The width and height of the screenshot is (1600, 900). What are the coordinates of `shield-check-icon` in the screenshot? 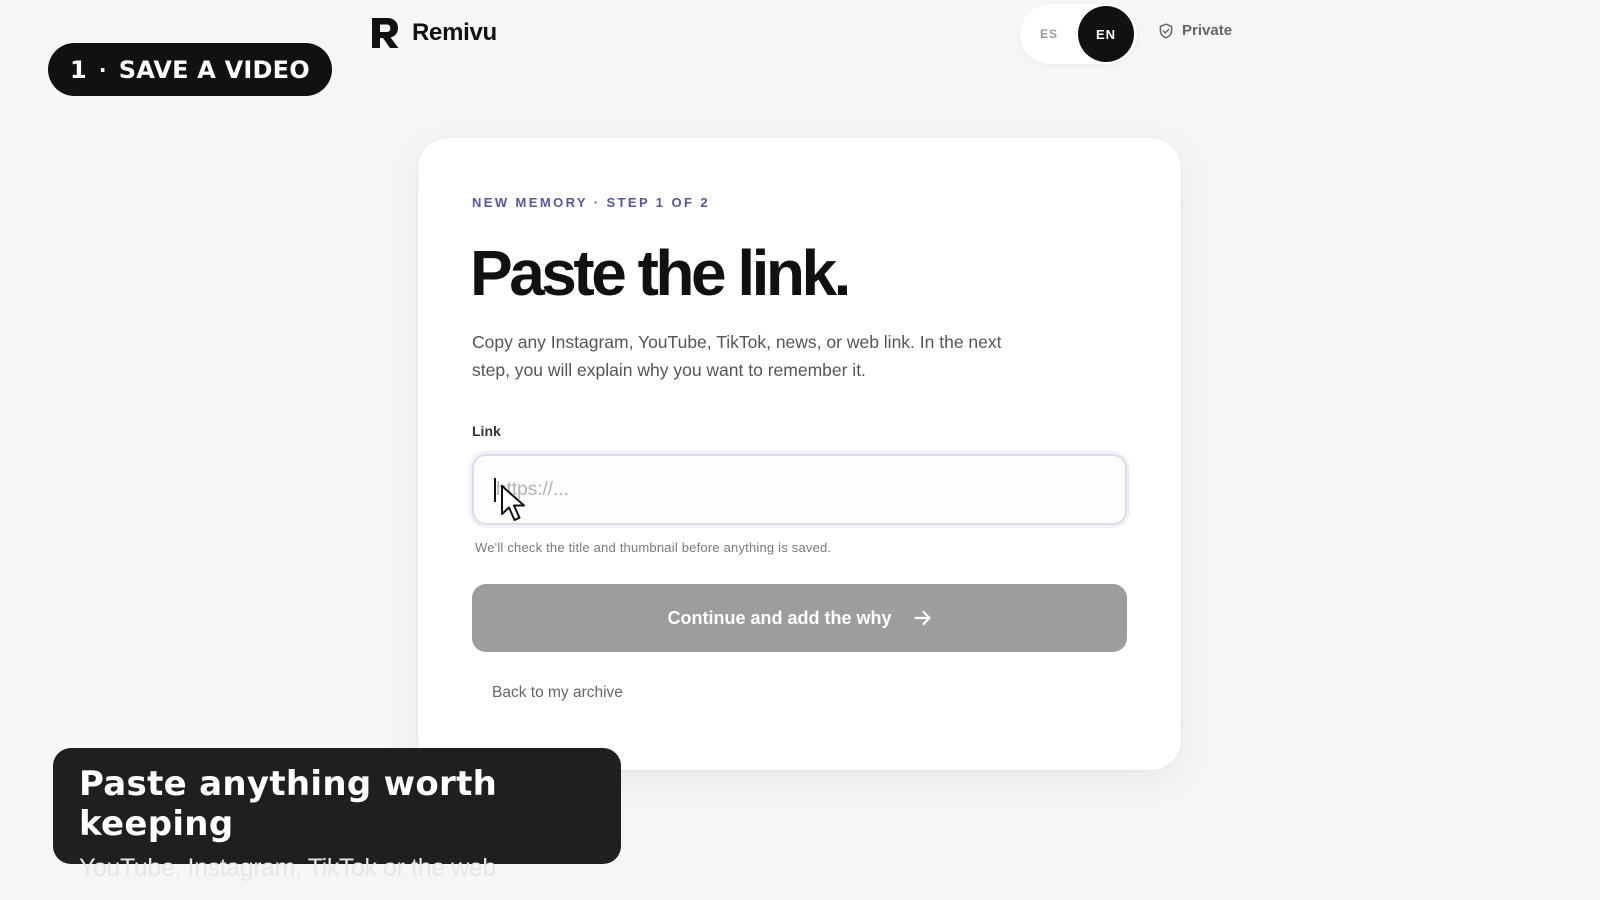 It's located at (1166, 30).